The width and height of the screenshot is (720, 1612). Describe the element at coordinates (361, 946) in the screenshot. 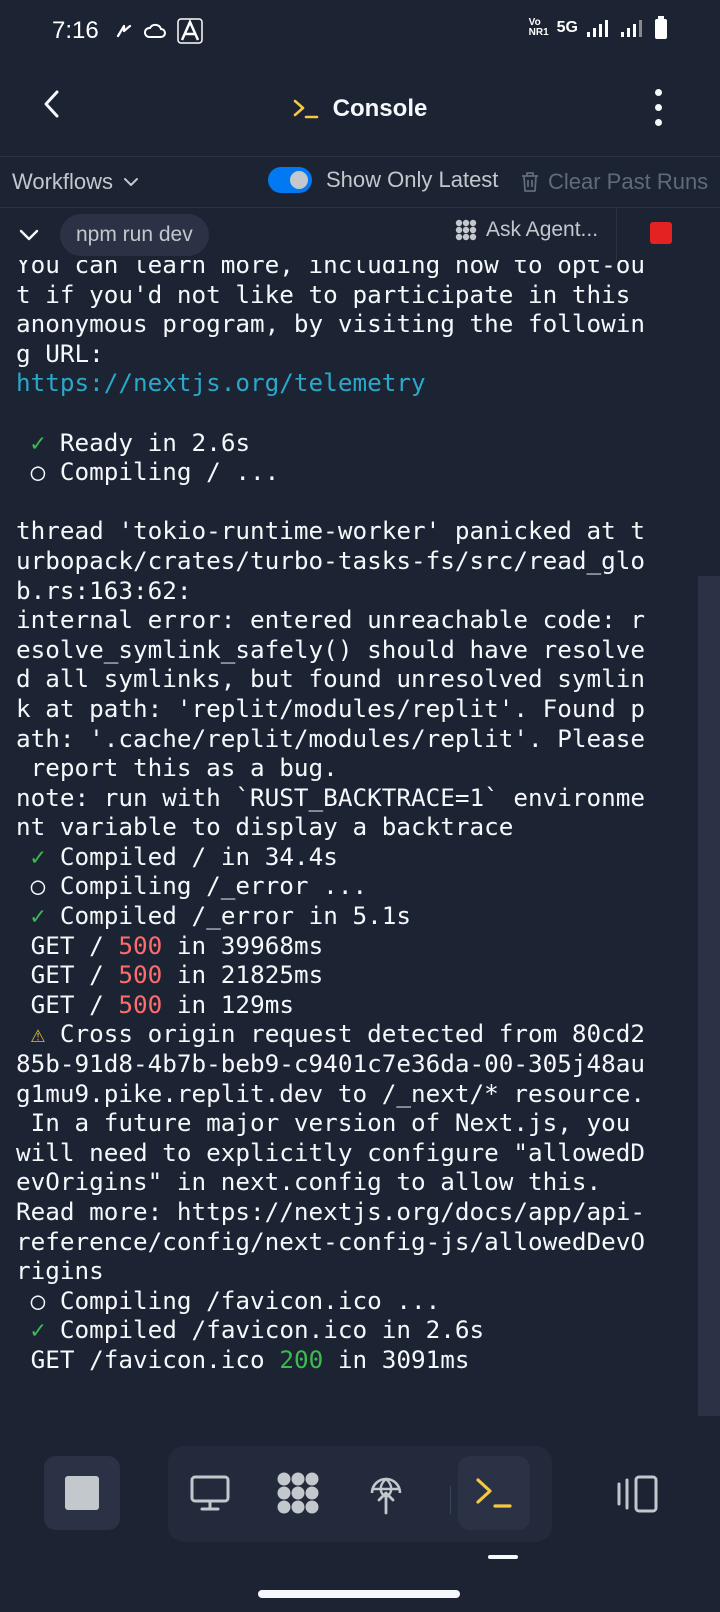

I see `console-line: GET / 500 in 39968ms` at that location.